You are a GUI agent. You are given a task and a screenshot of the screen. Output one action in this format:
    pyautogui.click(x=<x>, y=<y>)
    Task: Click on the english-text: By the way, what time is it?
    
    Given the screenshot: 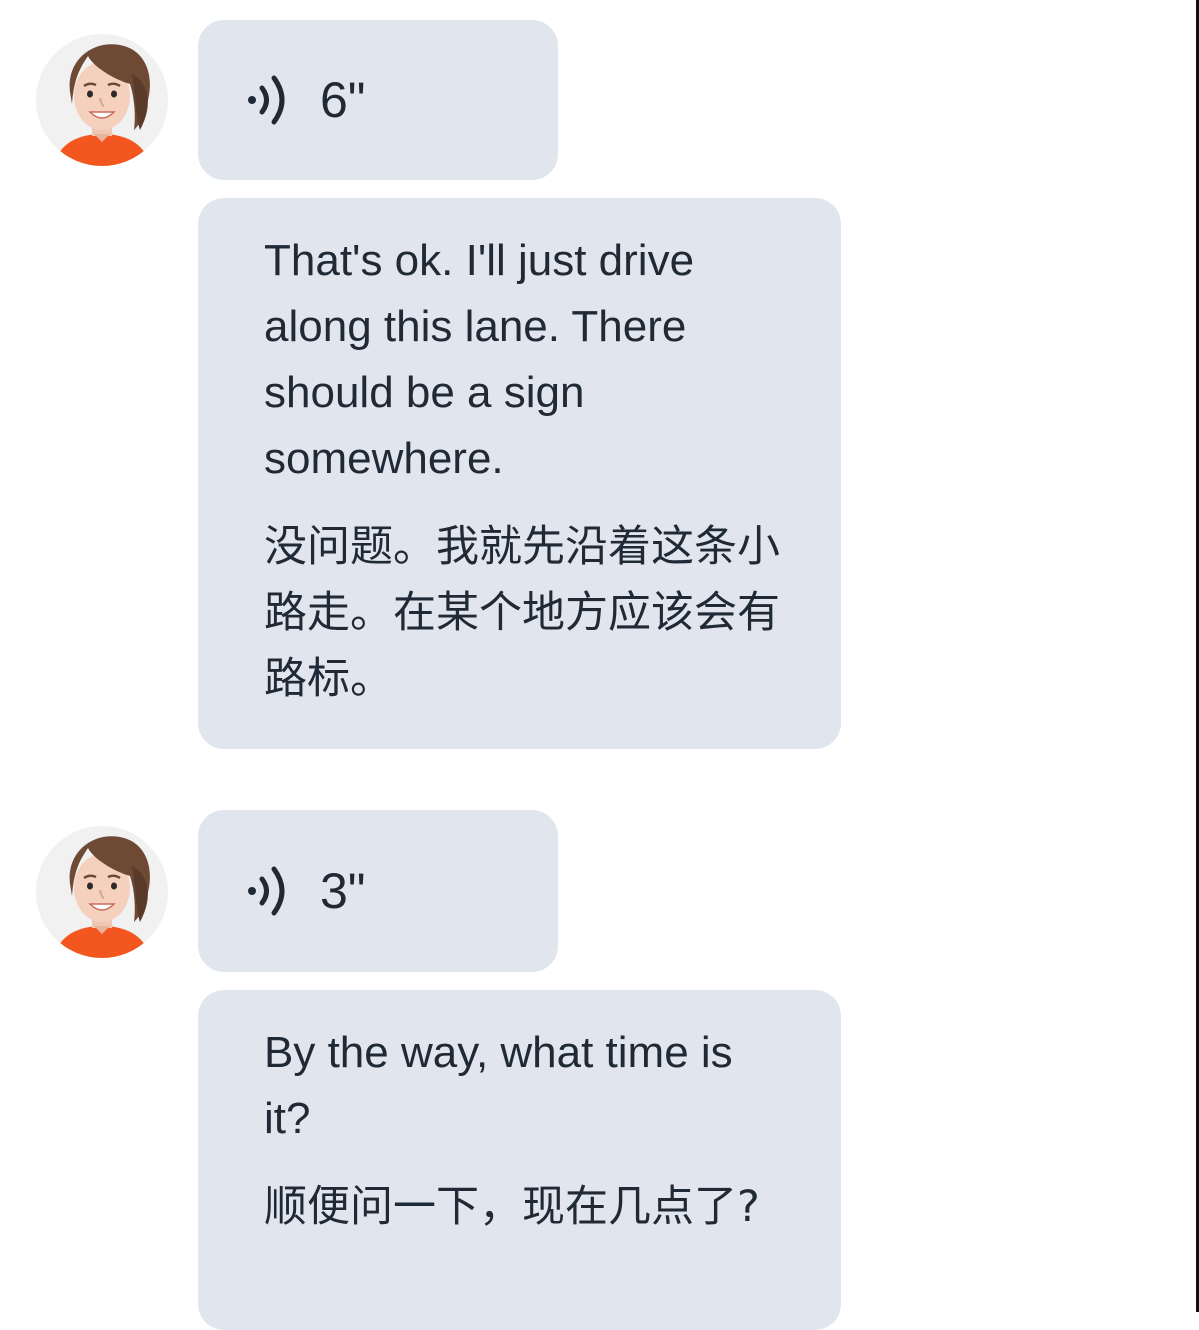 What is the action you would take?
    pyautogui.click(x=498, y=1085)
    